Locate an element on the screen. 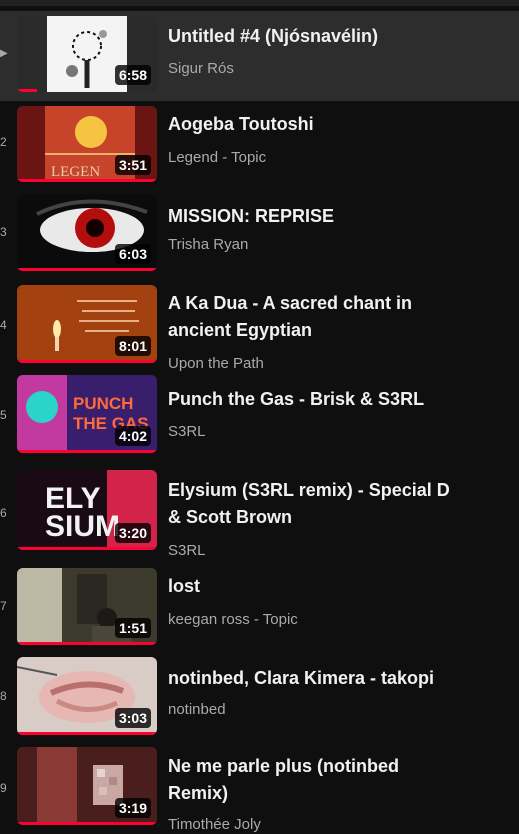 This screenshot has height=834, width=519. thumbnail: LEGEN 3:51 is located at coordinates (87, 144).